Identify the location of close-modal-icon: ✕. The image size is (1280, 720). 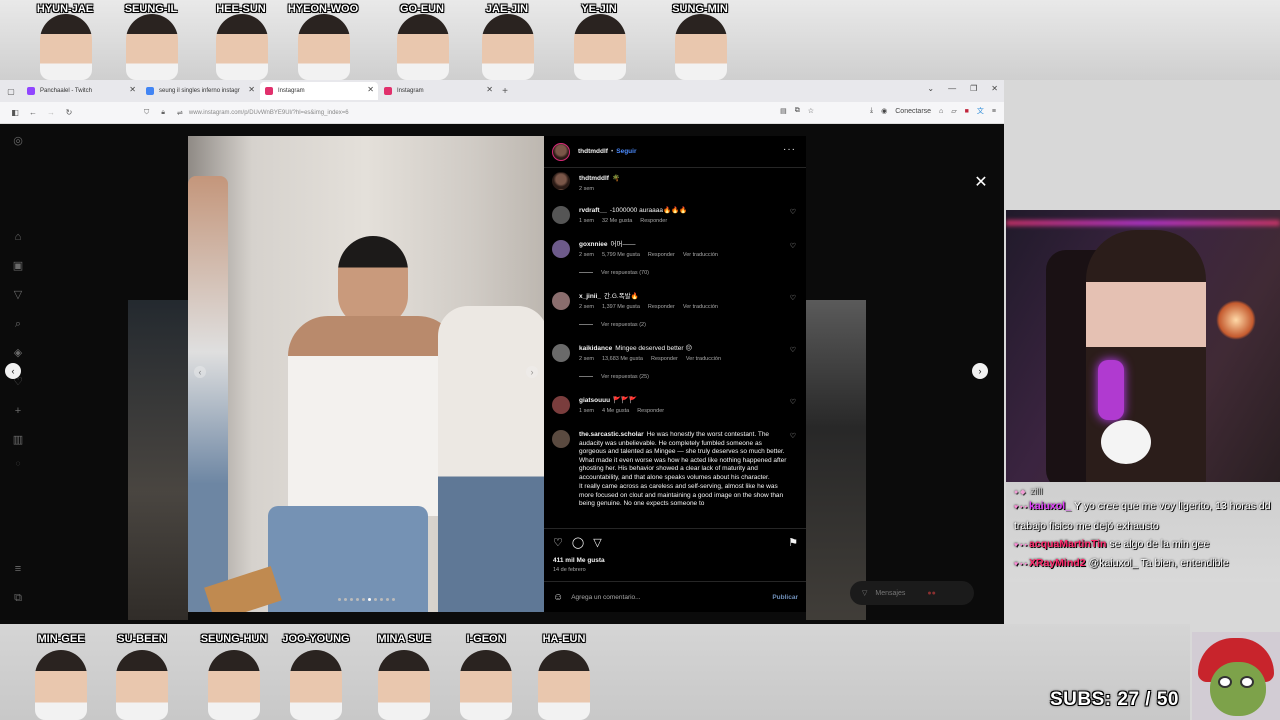
(981, 183).